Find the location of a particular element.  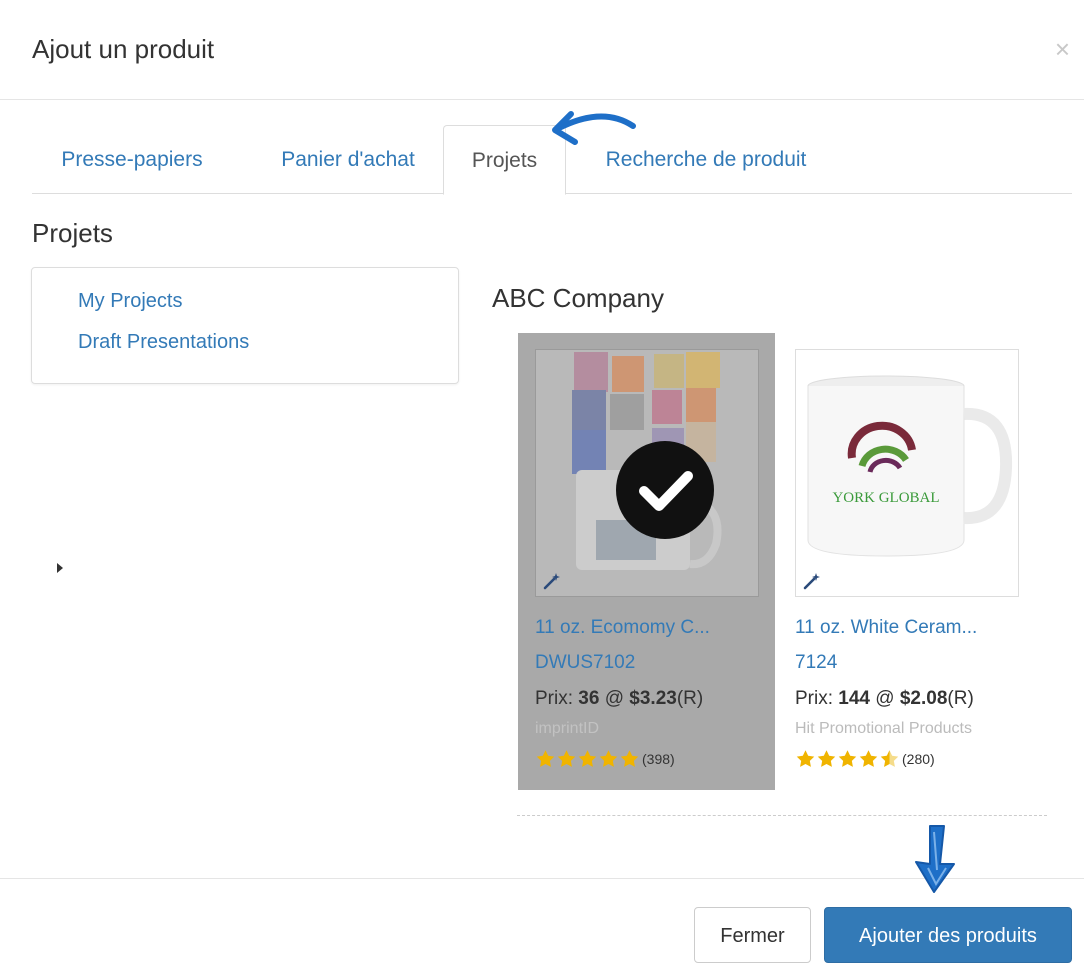

tab-presse-papiers: Presse-papiers is located at coordinates (132, 159).